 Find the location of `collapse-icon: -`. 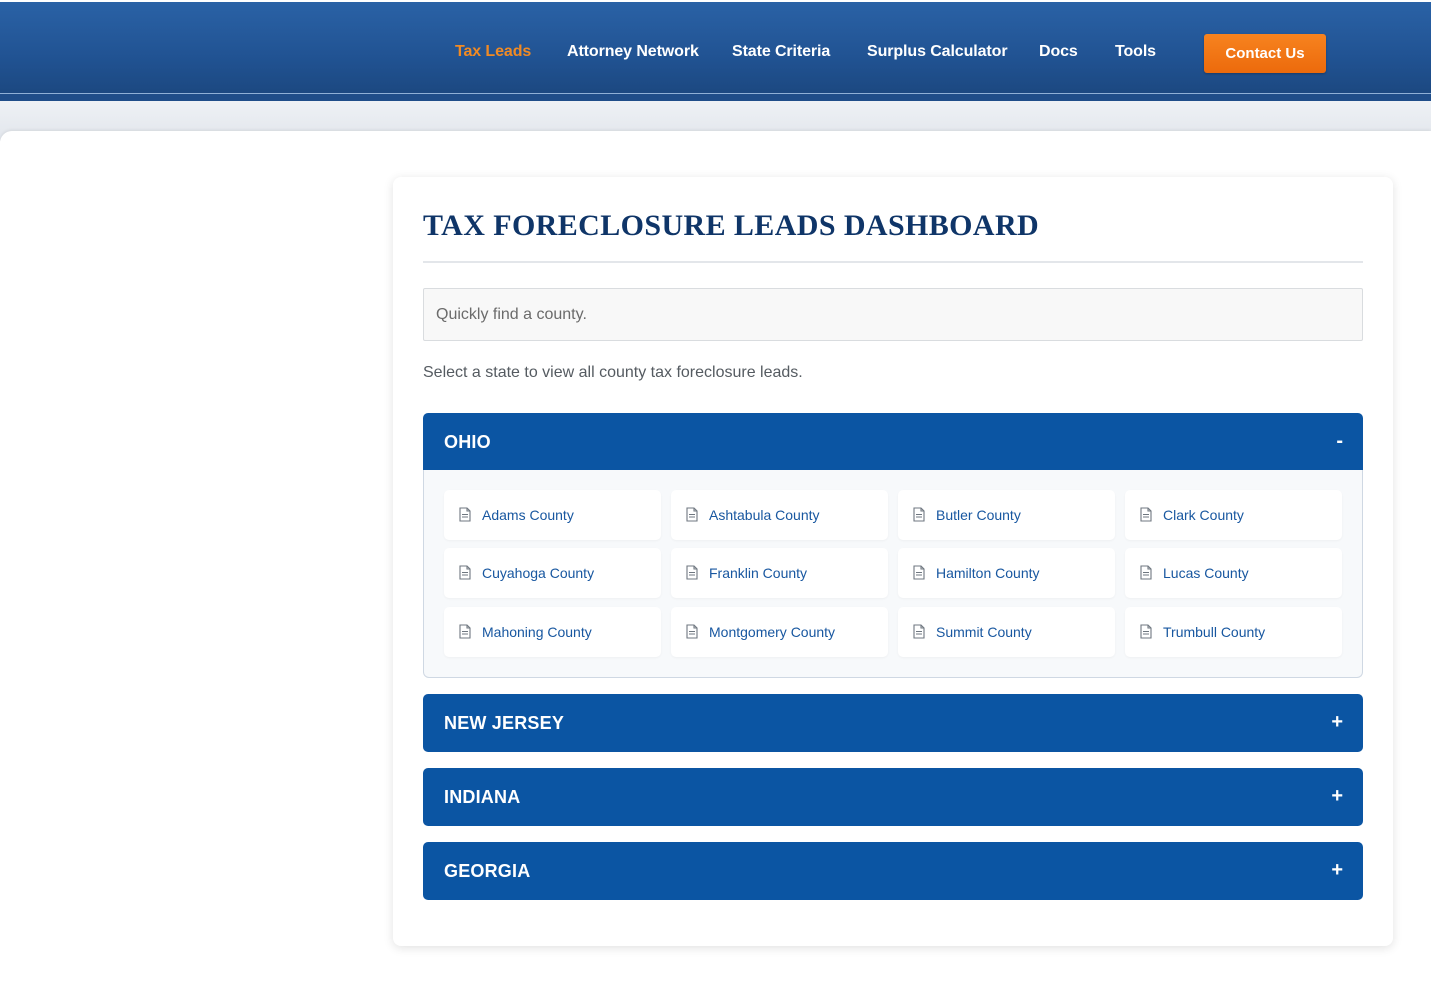

collapse-icon: - is located at coordinates (1339, 441).